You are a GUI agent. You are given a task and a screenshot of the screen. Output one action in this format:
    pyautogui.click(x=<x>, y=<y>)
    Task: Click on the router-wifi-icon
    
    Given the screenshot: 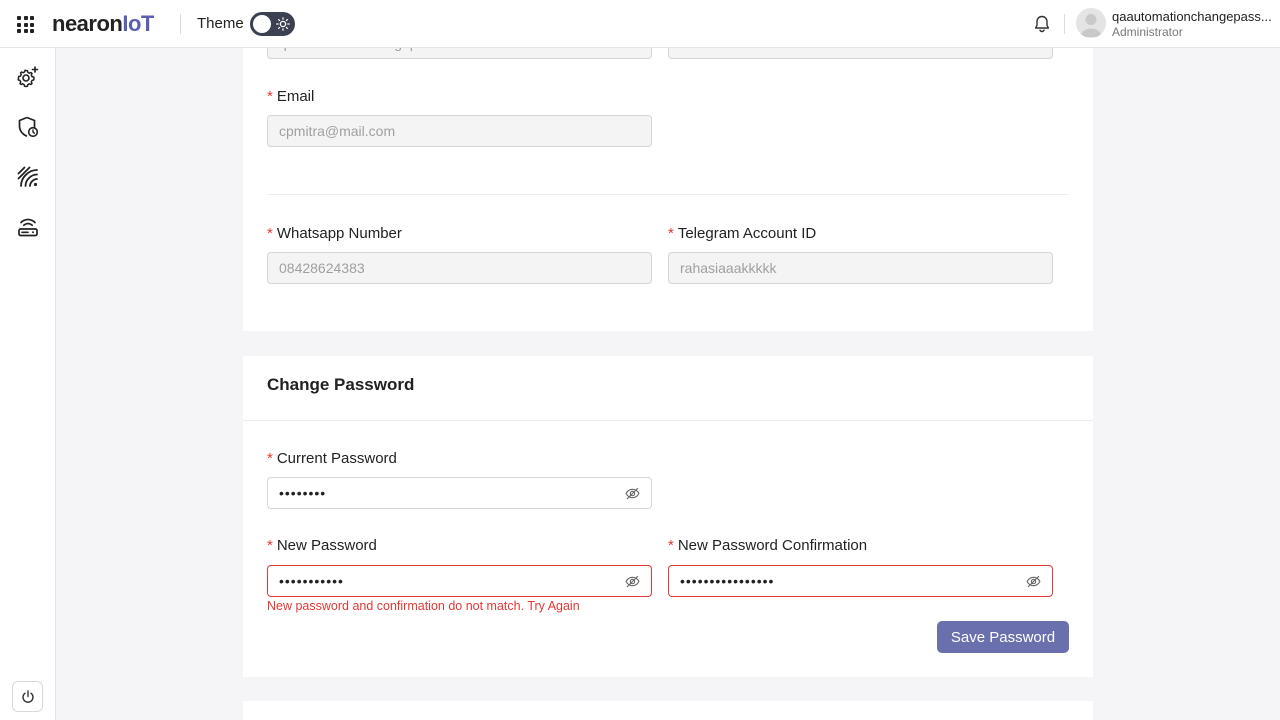 What is the action you would take?
    pyautogui.click(x=28, y=227)
    